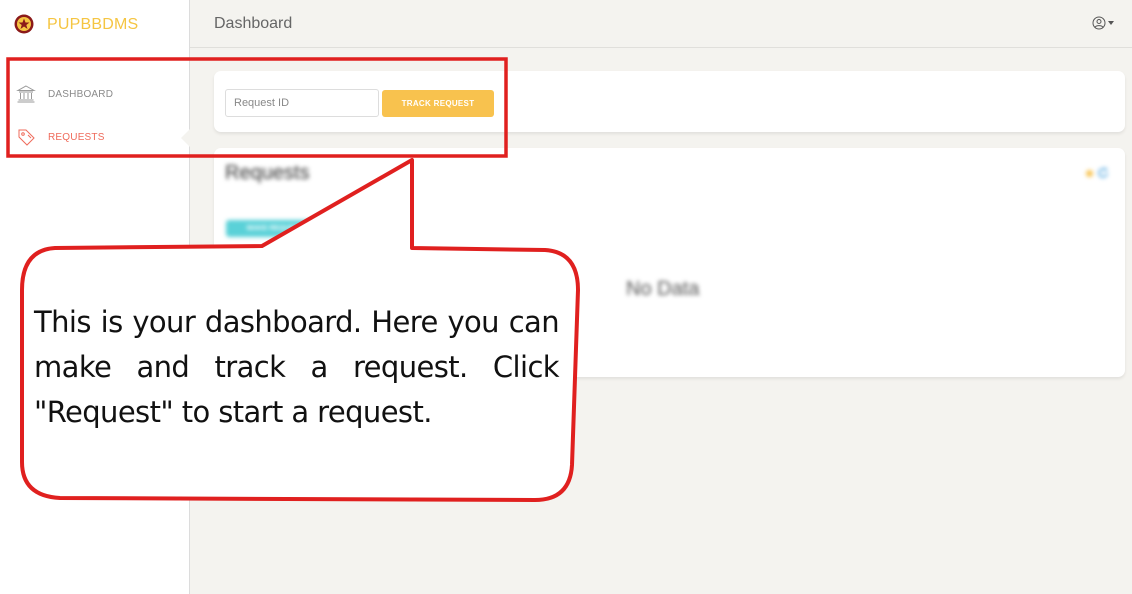  I want to click on request-id-input, so click(302, 103).